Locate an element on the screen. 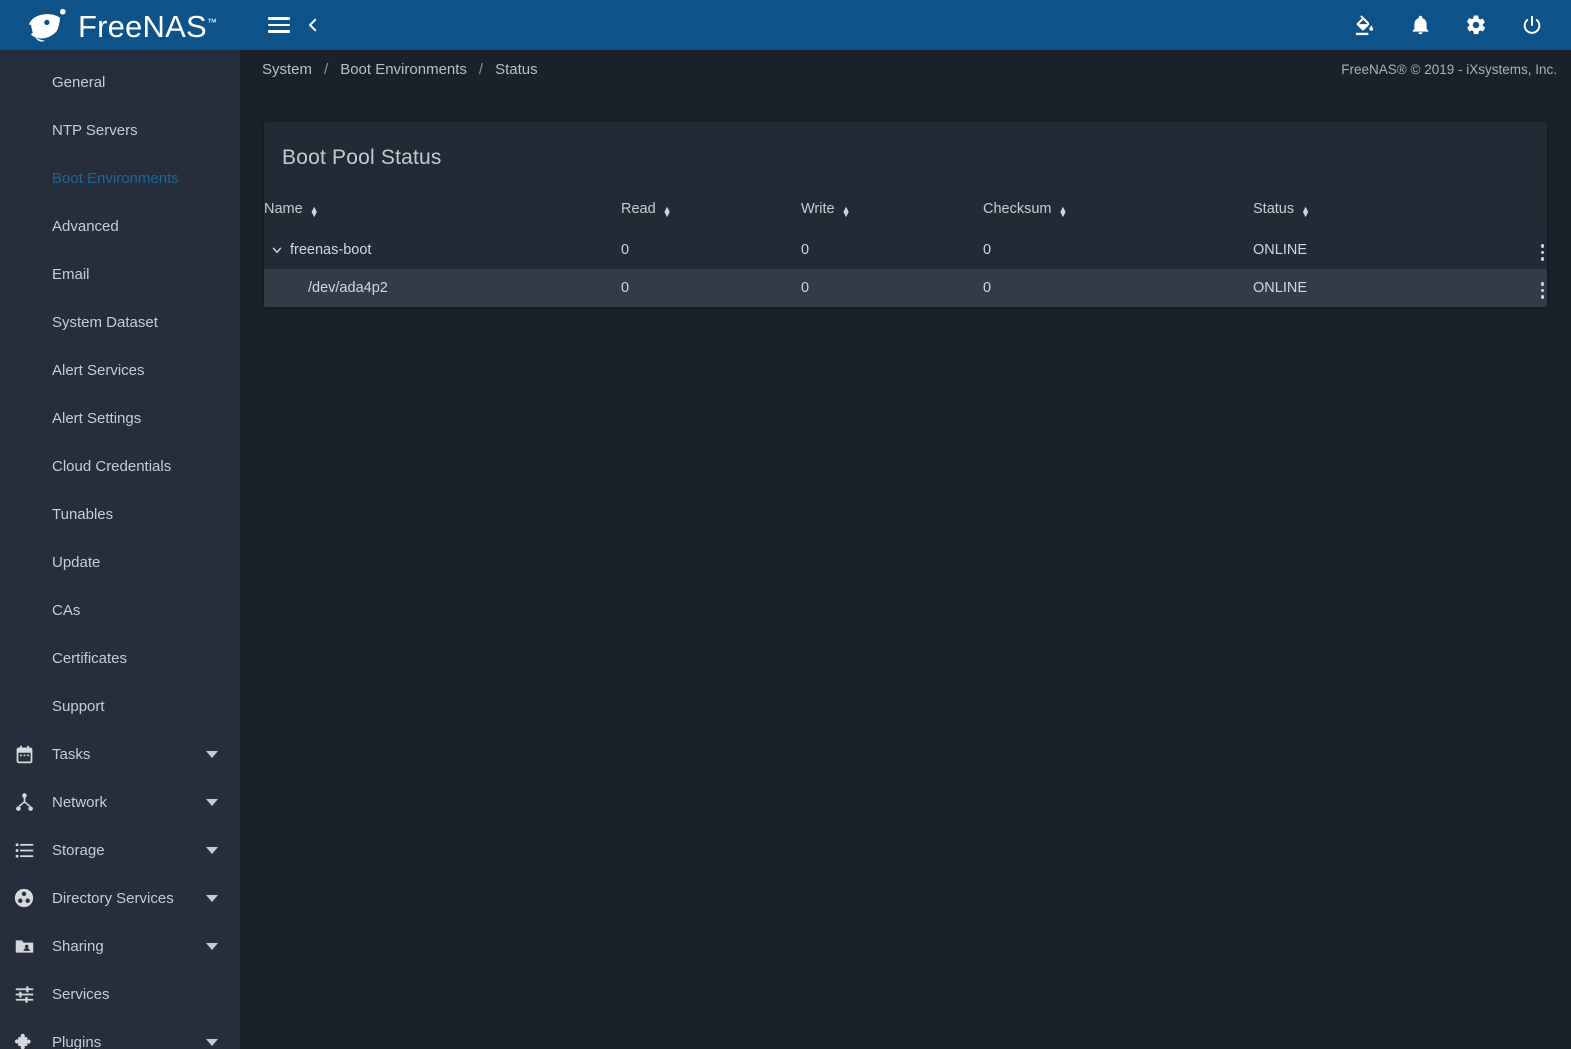  freenas-fish-logo-icon is located at coordinates (45, 25).